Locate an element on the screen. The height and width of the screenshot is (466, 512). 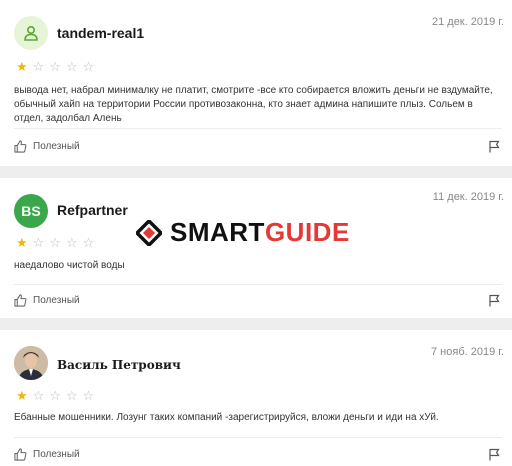
logo-text-guide: GUIDE is located at coordinates (307, 232).